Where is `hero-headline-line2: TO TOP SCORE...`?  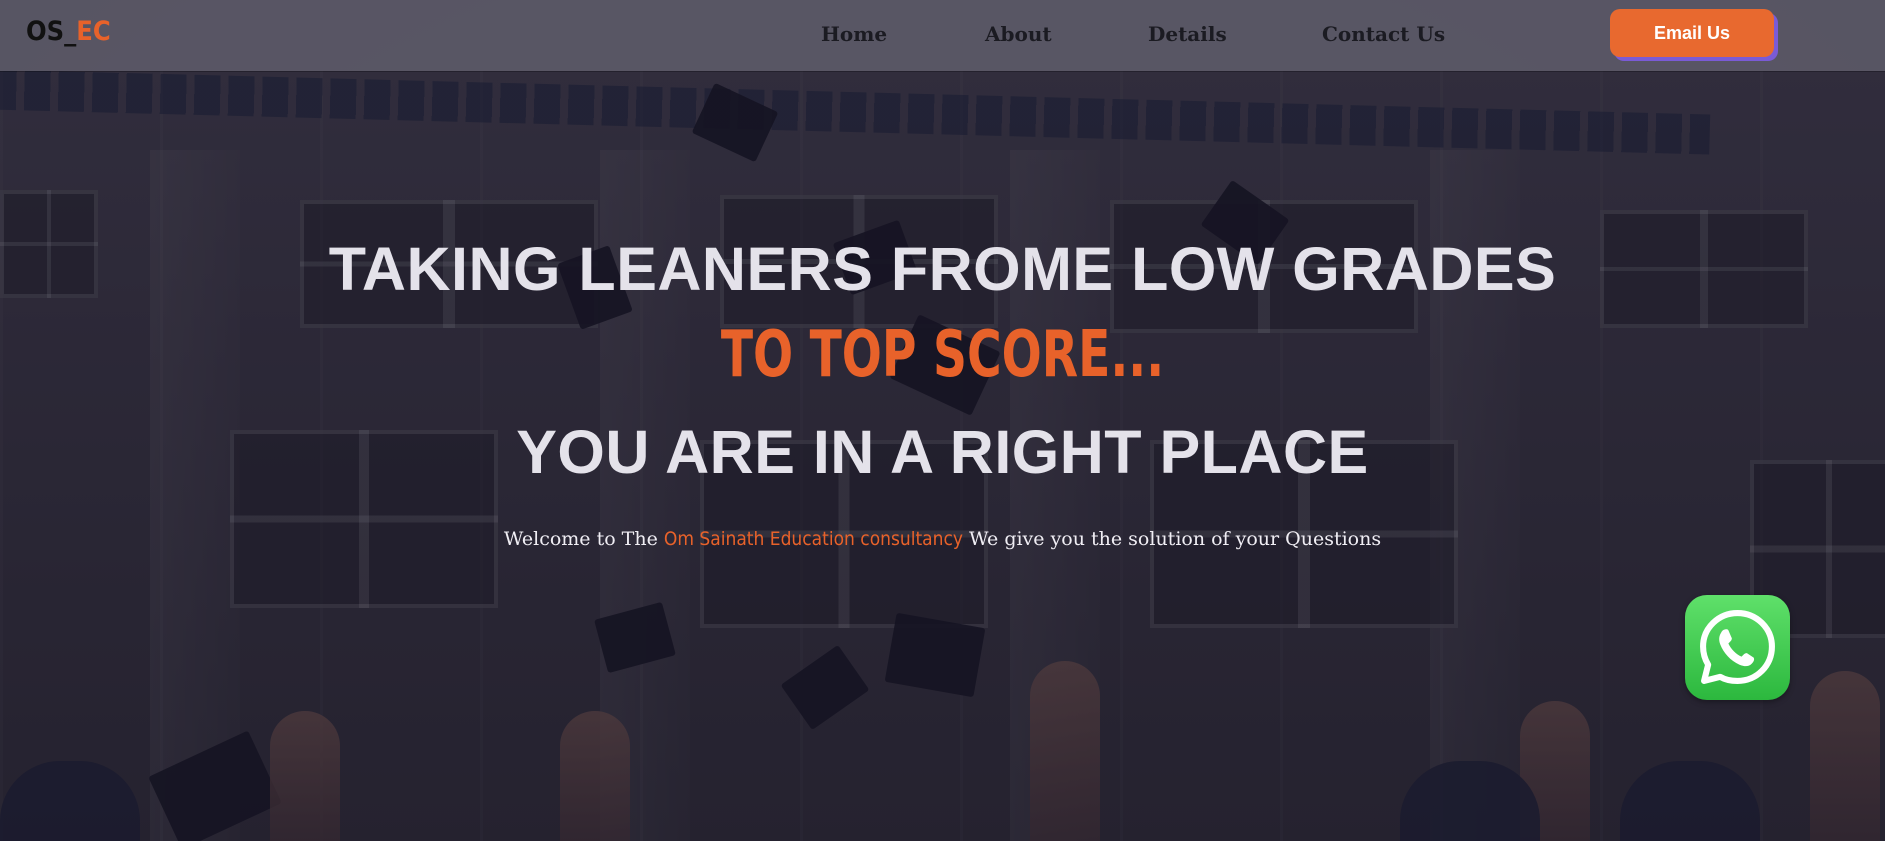 hero-headline-line2: TO TOP SCORE... is located at coordinates (942, 355).